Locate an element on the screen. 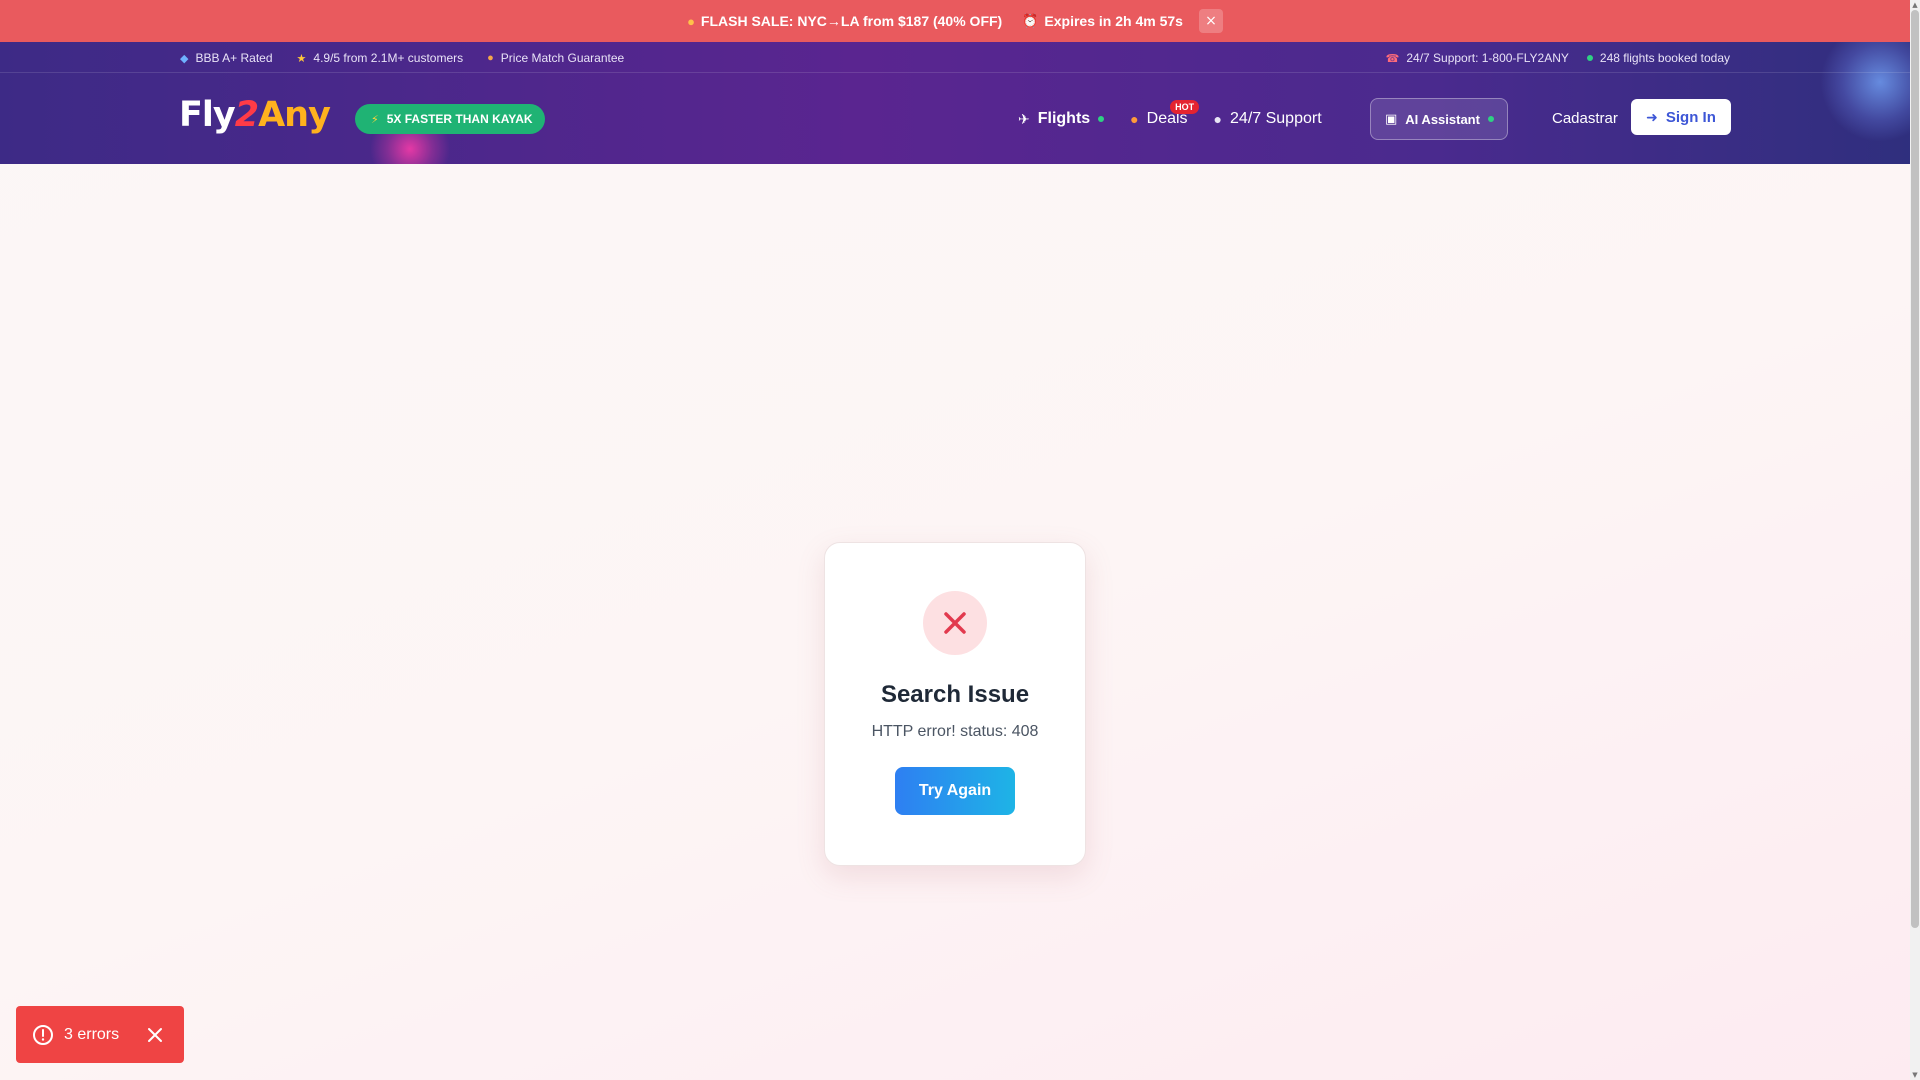 Image resolution: width=1920 pixels, height=1080 pixels. medal-icon: ● is located at coordinates (490, 58).